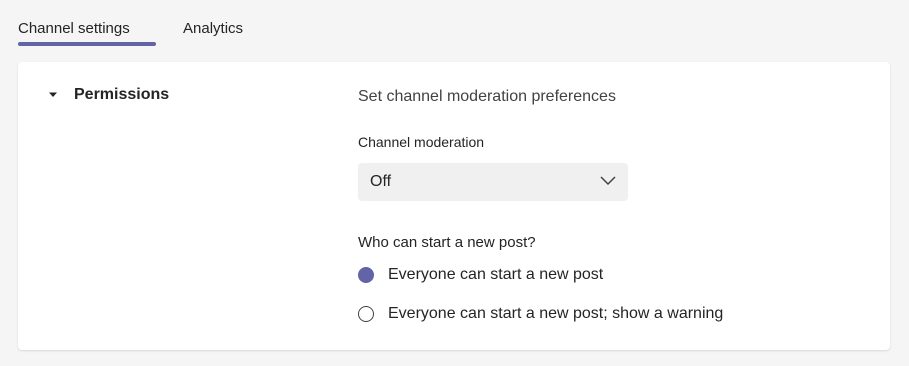 This screenshot has height=366, width=909. I want to click on channel-moderation-label: Channel moderation, so click(421, 142).